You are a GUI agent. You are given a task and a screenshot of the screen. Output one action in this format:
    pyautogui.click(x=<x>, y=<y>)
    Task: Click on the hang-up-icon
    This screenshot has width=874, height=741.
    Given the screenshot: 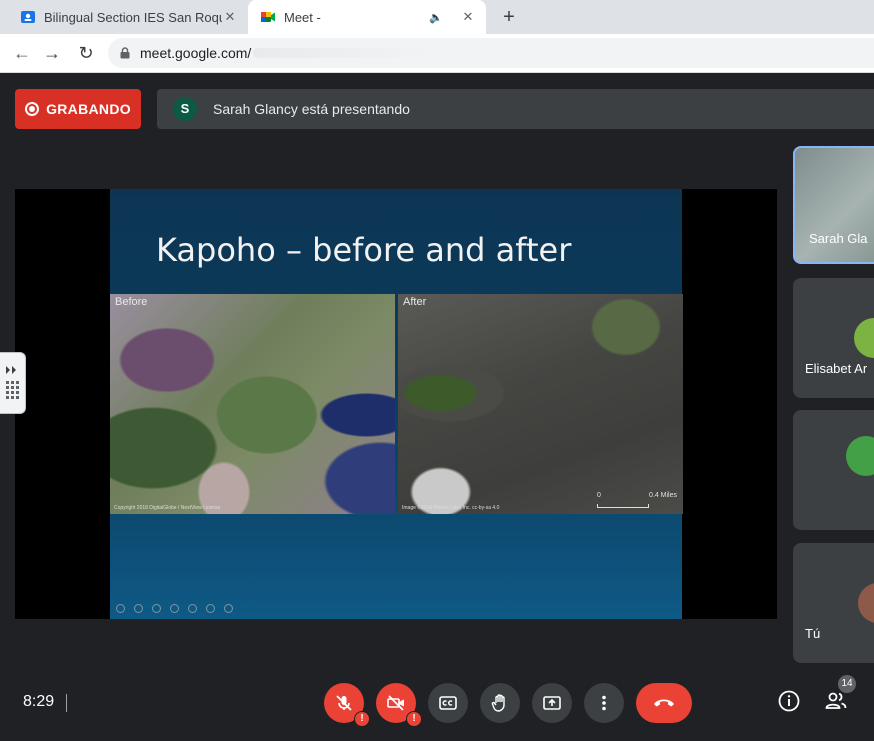 What is the action you would take?
    pyautogui.click(x=664, y=703)
    